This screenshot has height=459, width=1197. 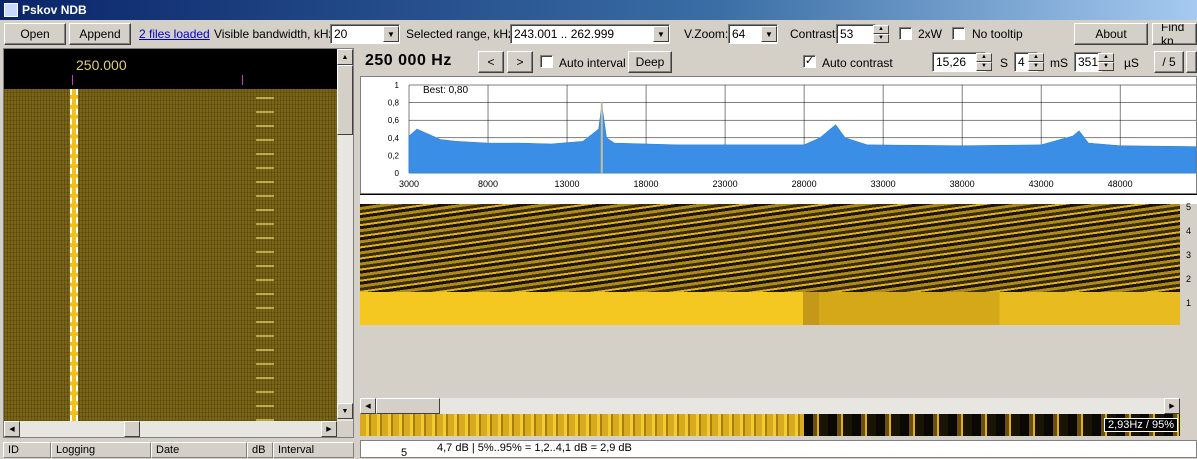 What do you see at coordinates (1191, 62) in the screenshot?
I see `next-edge-button` at bounding box center [1191, 62].